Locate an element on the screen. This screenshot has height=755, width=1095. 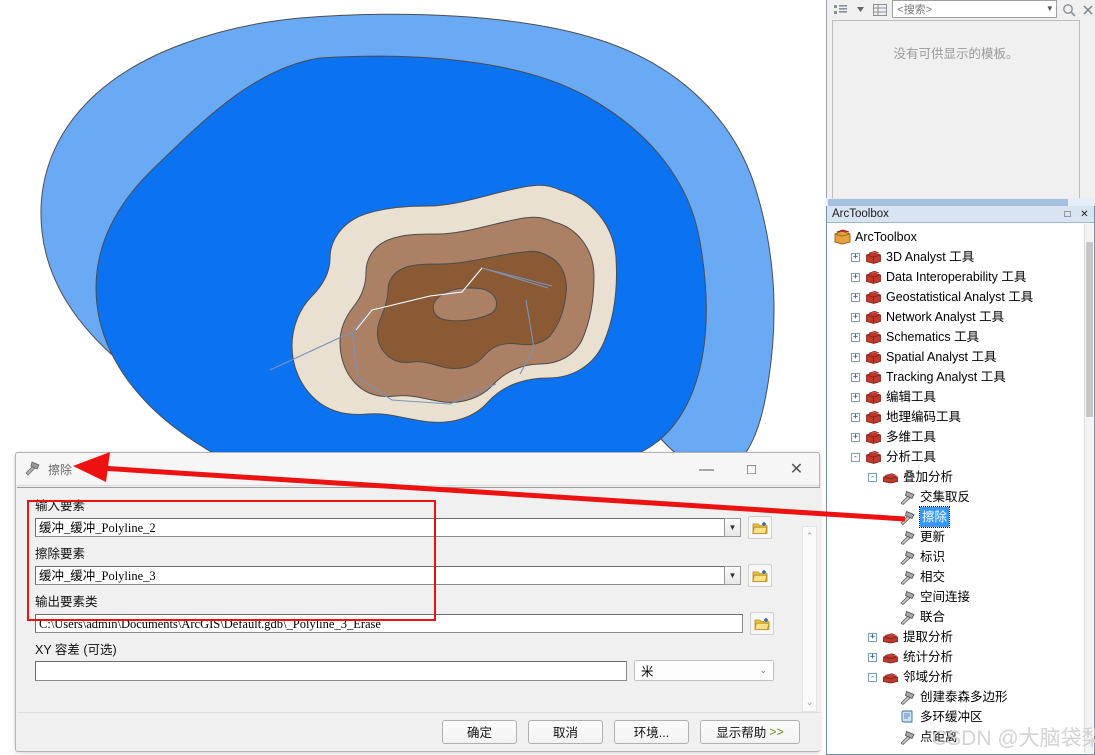
chevron-down-icon: ▼ is located at coordinates (1050, 8).